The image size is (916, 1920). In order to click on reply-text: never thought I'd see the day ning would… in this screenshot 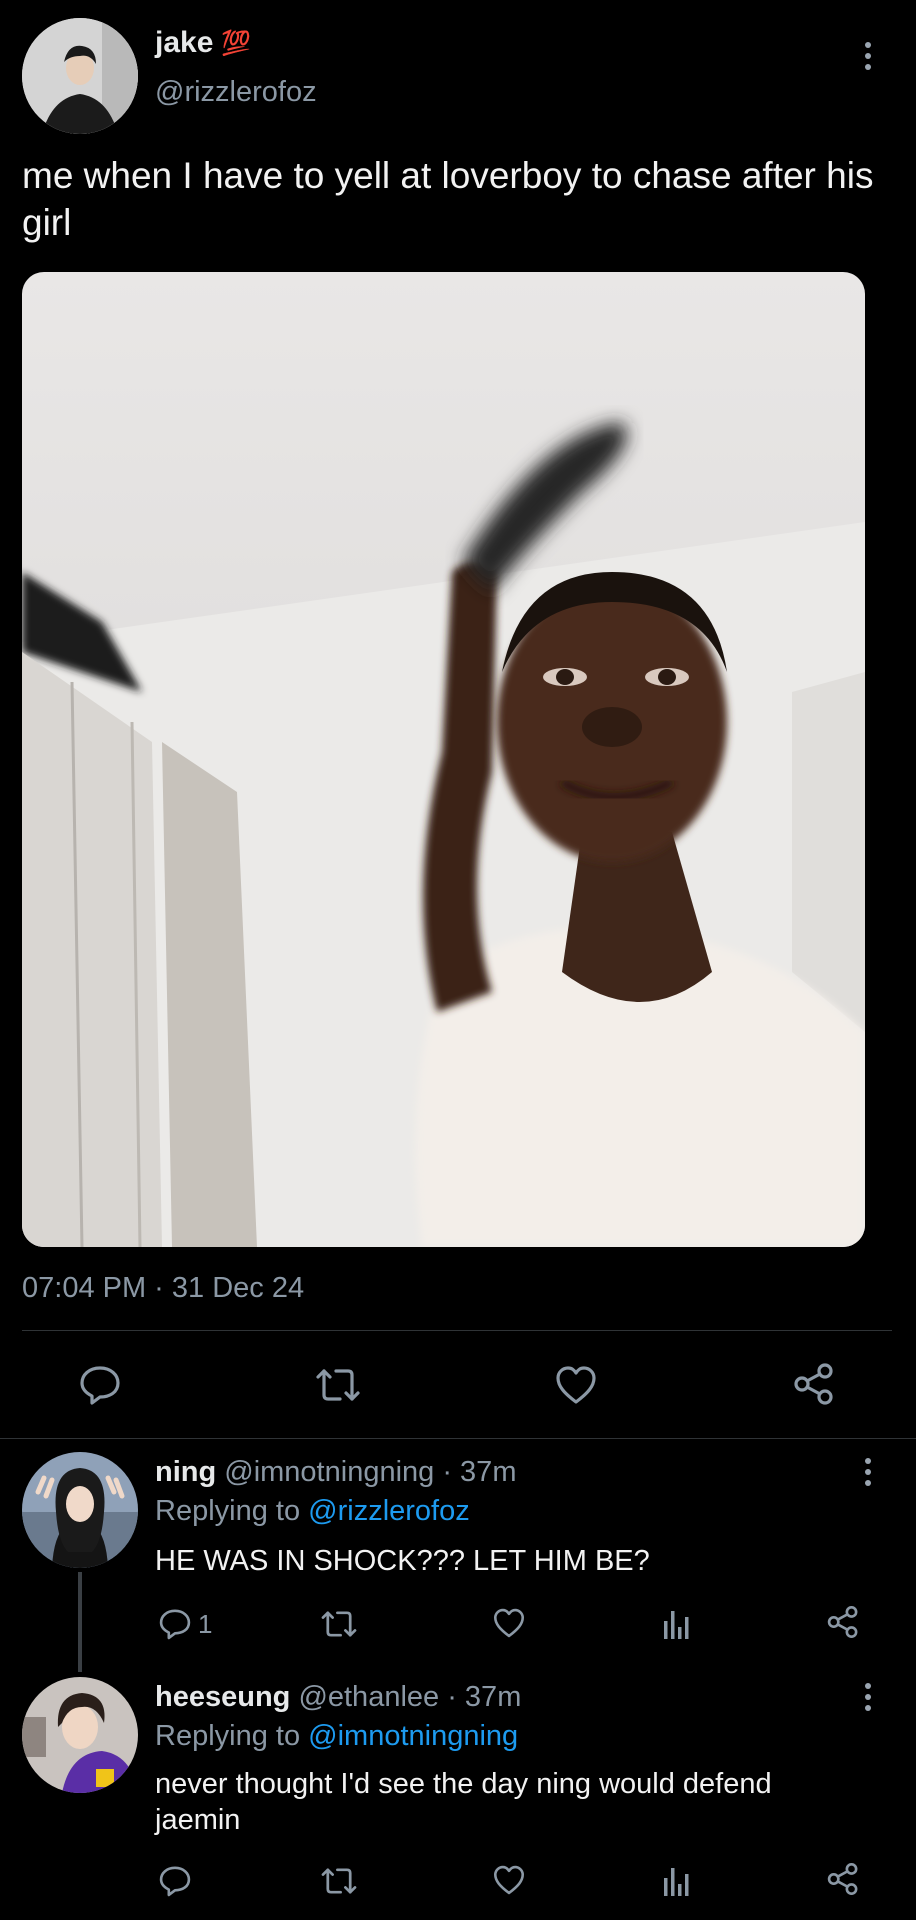, I will do `click(463, 1802)`.